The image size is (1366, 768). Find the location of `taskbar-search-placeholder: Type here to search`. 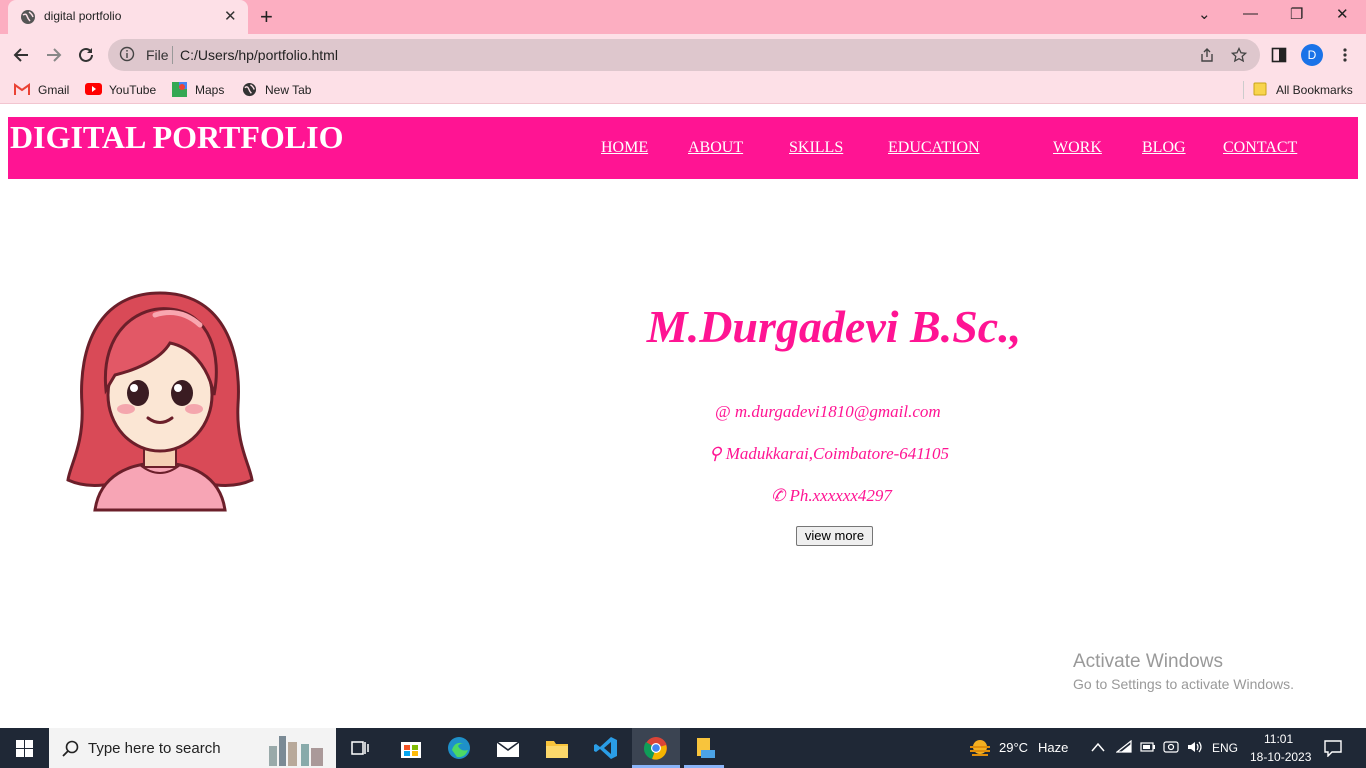

taskbar-search-placeholder: Type here to search is located at coordinates (154, 748).